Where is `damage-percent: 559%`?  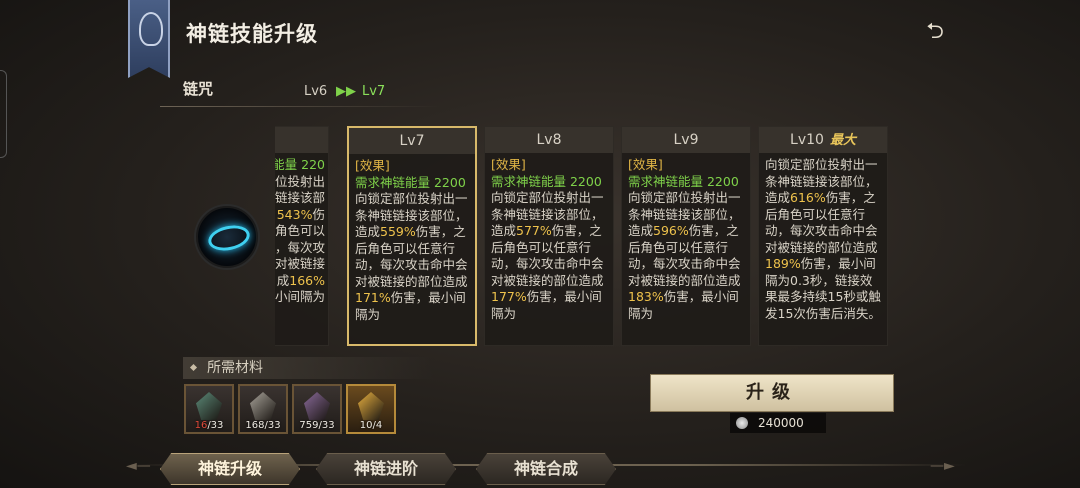 damage-percent: 559% is located at coordinates (398, 231).